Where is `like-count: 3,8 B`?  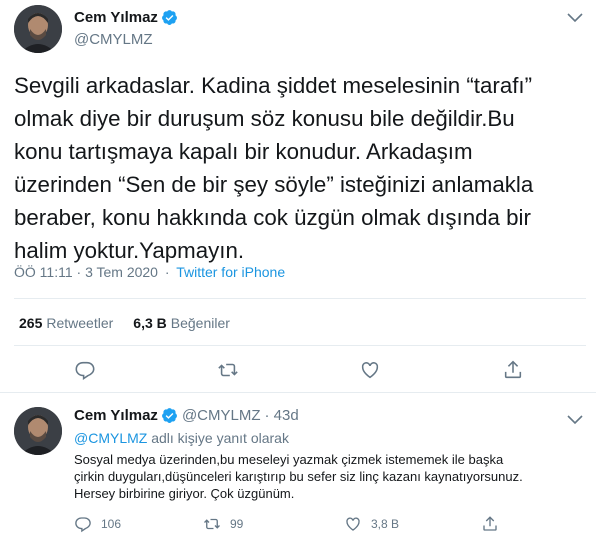
like-count: 3,8 B is located at coordinates (385, 524).